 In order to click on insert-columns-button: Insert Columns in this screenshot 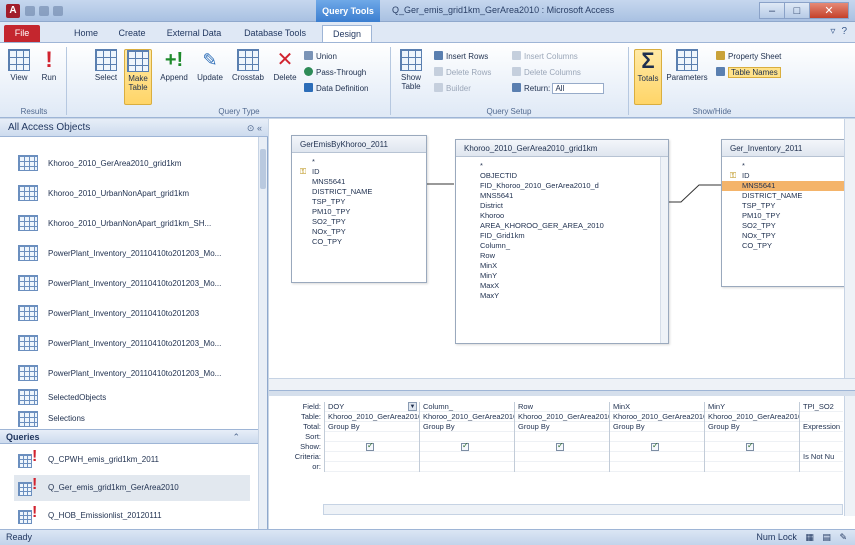, I will do `click(545, 56)`.